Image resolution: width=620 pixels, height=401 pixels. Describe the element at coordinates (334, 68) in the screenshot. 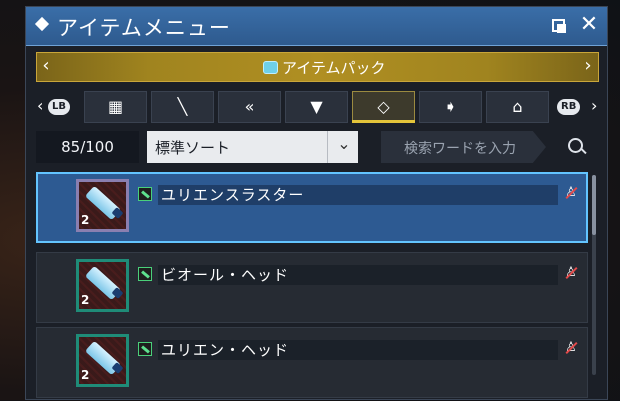

I see `pack-label: アイテムパック` at that location.